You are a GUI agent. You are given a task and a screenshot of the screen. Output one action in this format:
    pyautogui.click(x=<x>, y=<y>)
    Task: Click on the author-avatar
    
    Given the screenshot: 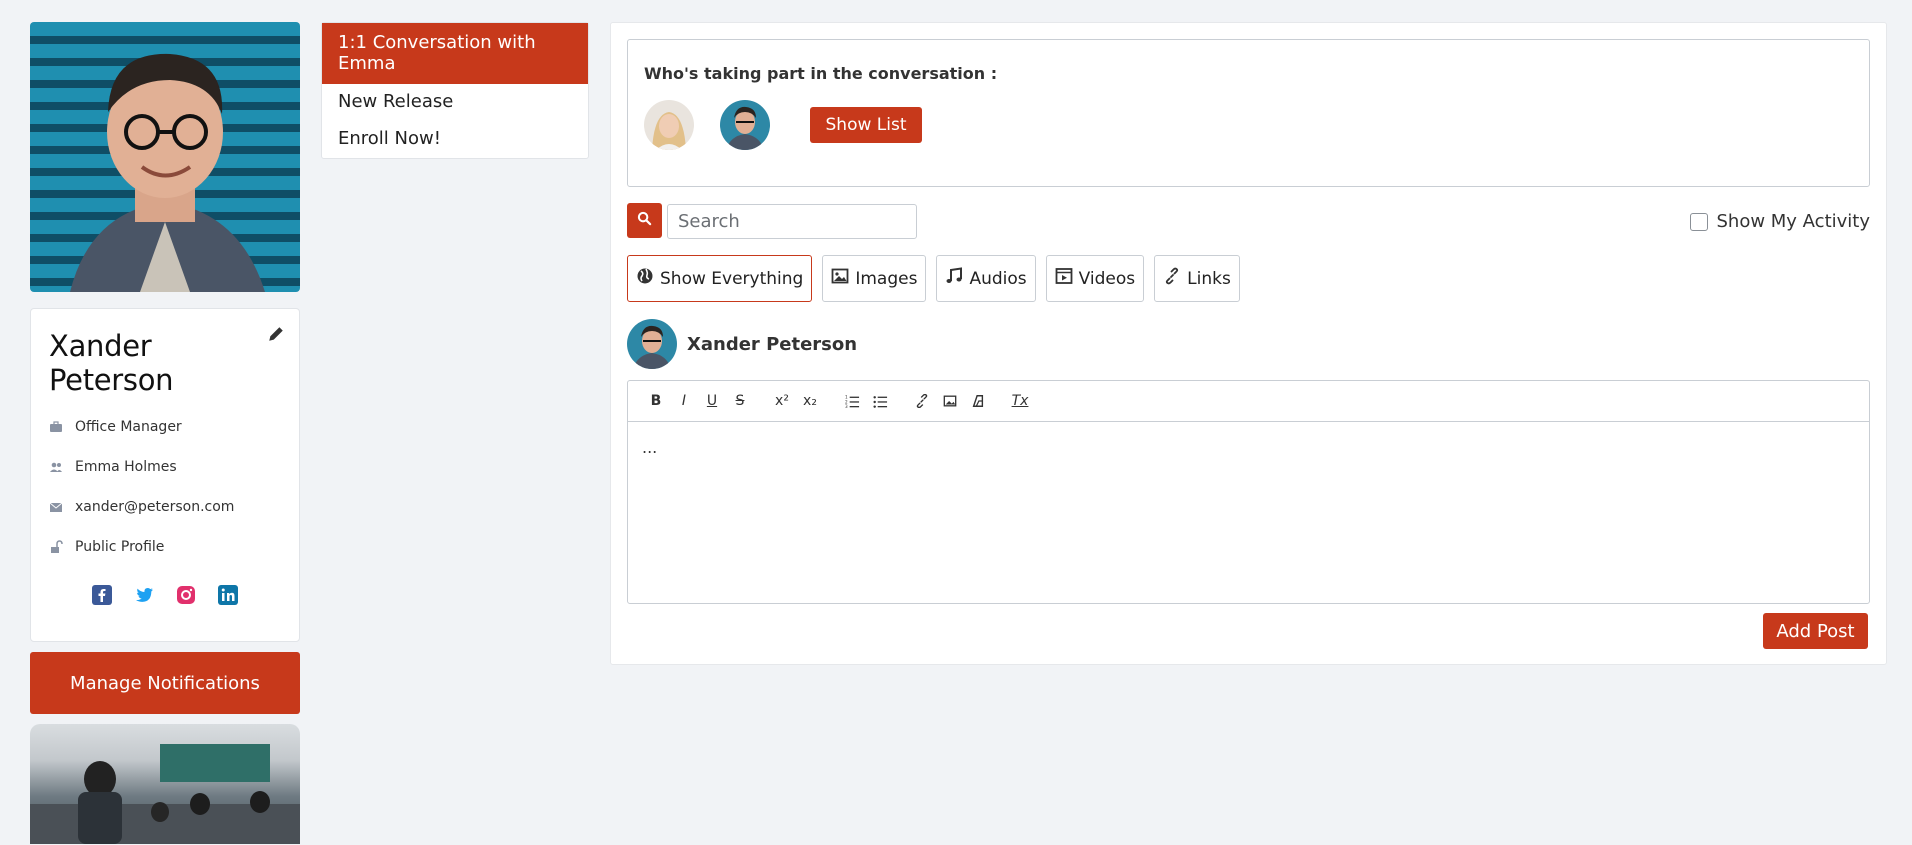 What is the action you would take?
    pyautogui.click(x=652, y=344)
    